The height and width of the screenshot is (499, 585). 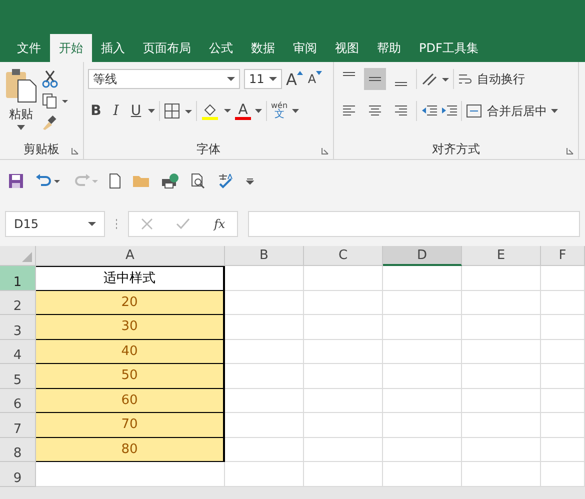 What do you see at coordinates (55, 224) in the screenshot?
I see `name-box: D15` at bounding box center [55, 224].